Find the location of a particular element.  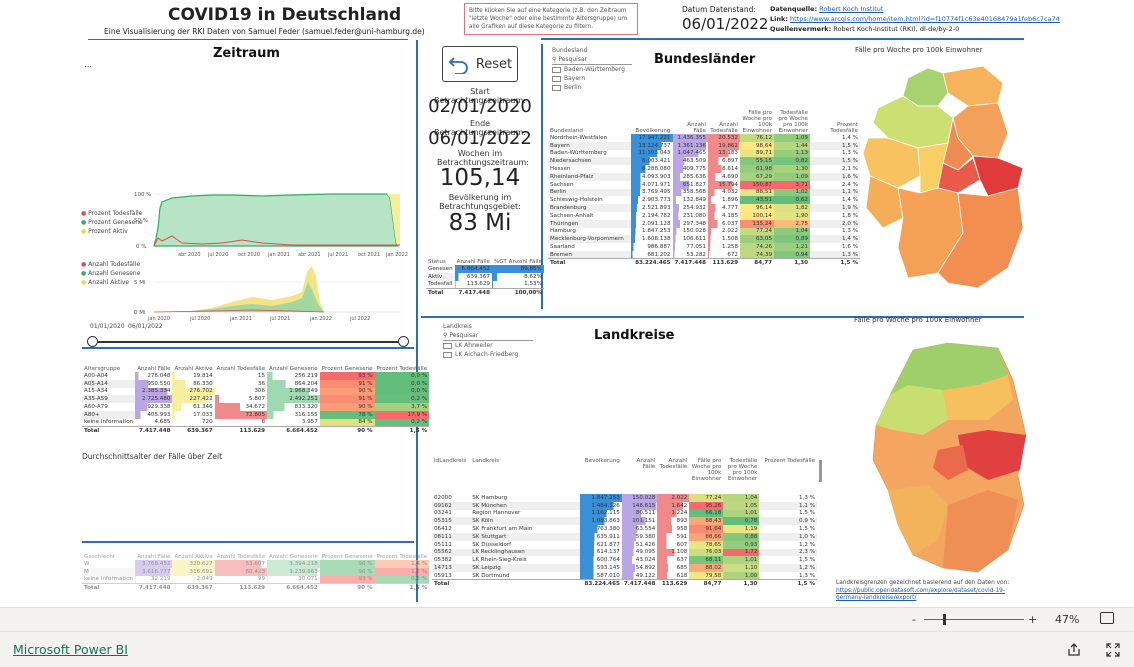

table-cell: 3.394.218 is located at coordinates (293, 564).